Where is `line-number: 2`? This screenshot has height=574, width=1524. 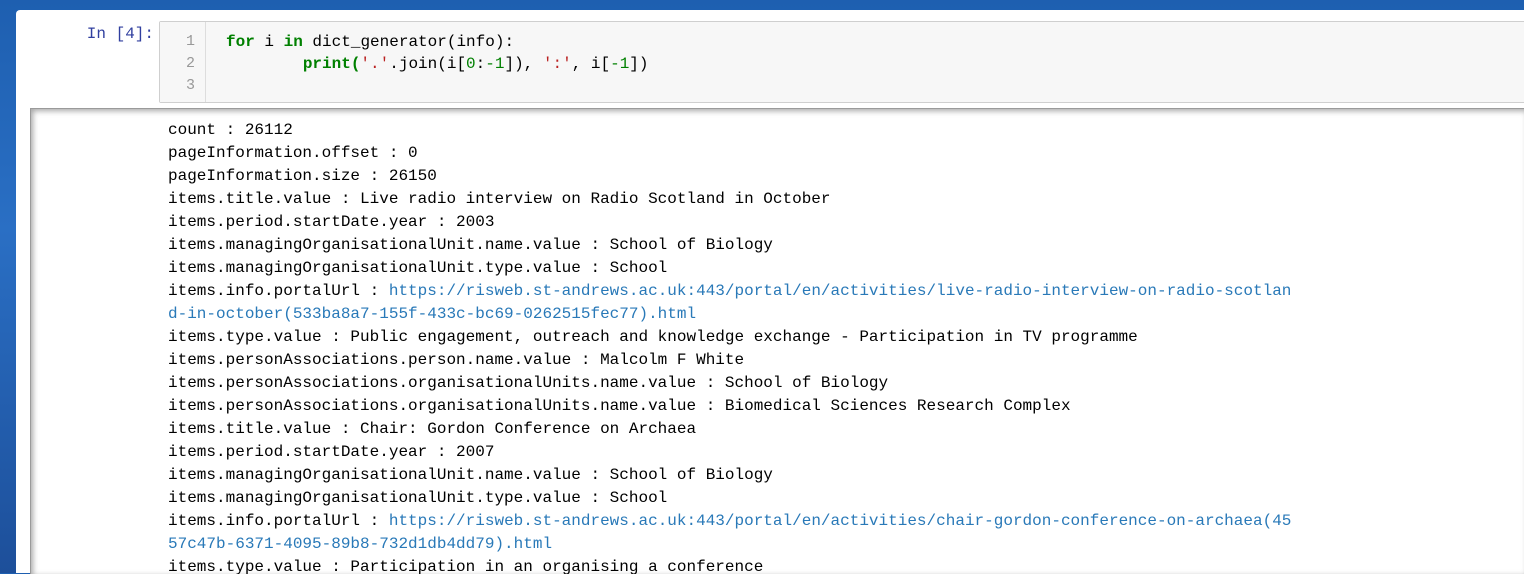
line-number: 2 is located at coordinates (190, 63).